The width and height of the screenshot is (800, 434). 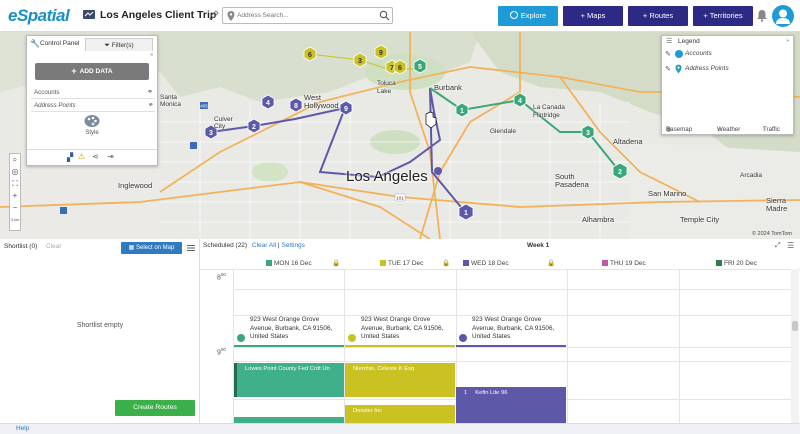 I want to click on marker-label: 2, so click(x=620, y=172).